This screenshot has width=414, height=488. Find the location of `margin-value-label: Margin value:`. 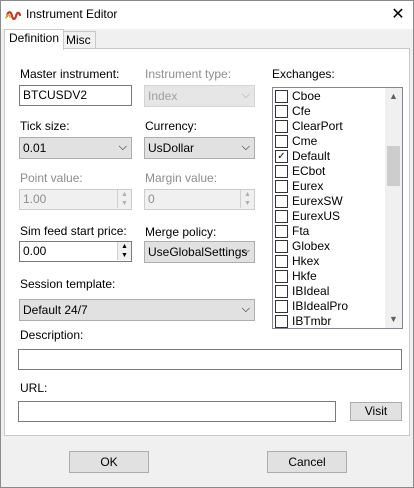

margin-value-label: Margin value: is located at coordinates (181, 178).